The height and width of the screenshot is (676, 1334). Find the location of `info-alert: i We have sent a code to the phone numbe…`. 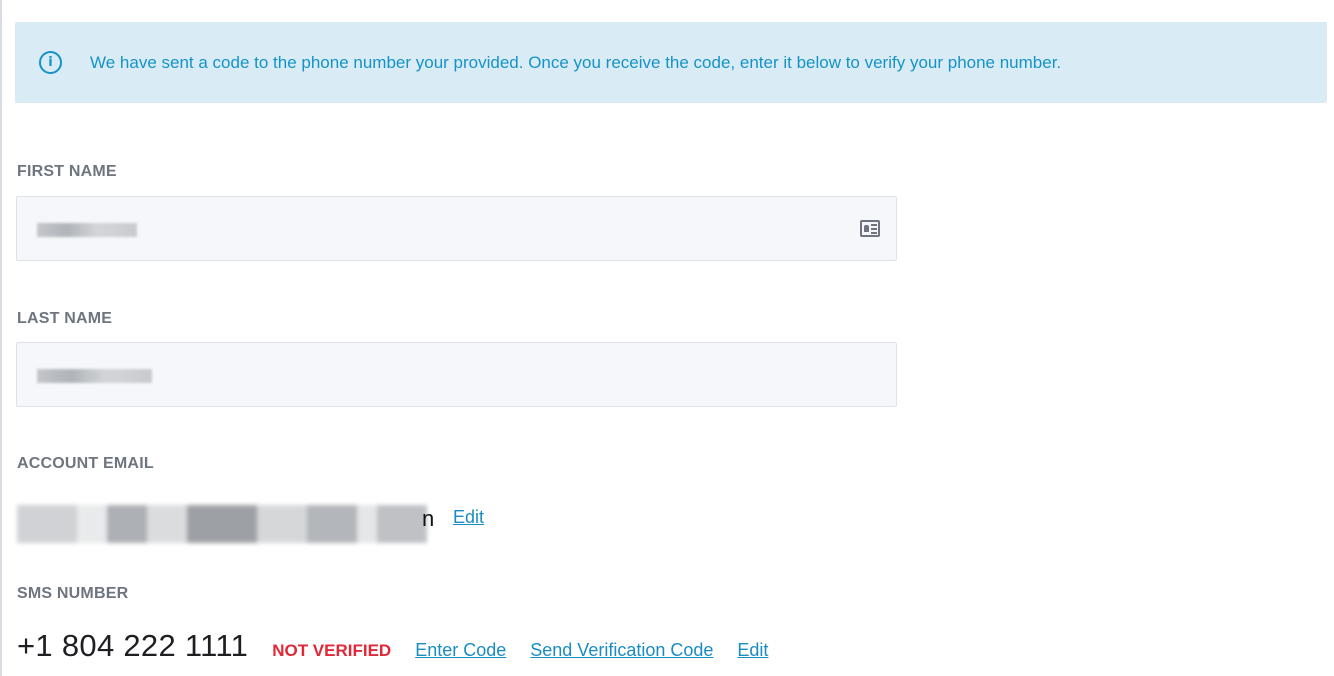

info-alert: i We have sent a code to the phone numbe… is located at coordinates (671, 62).